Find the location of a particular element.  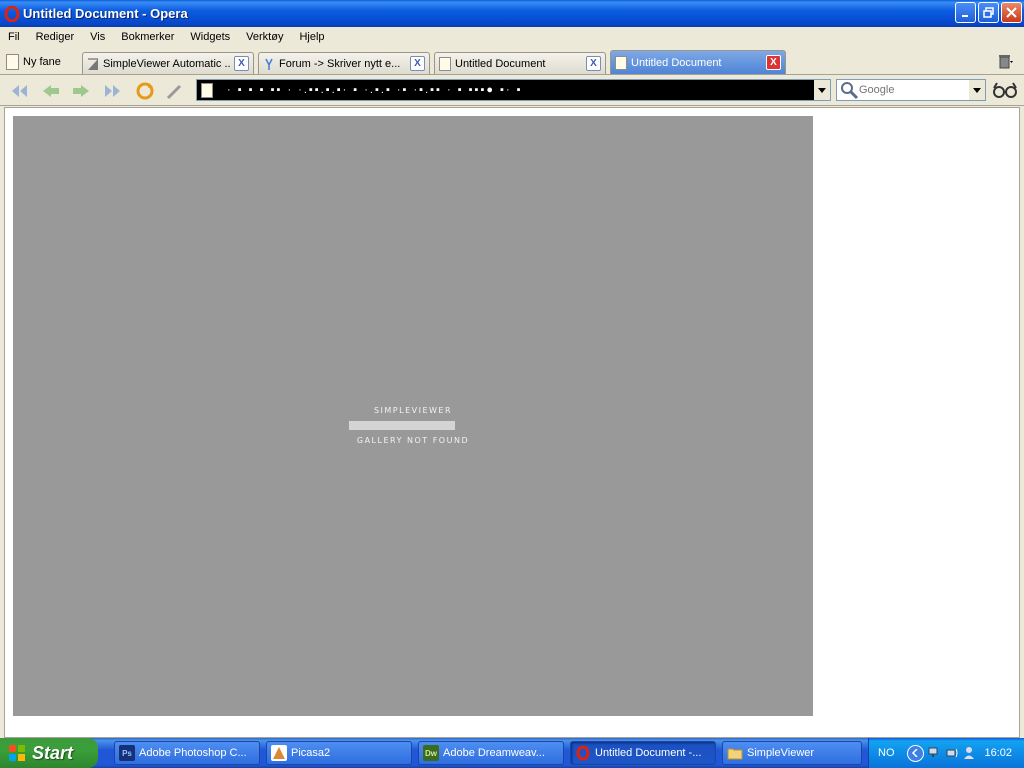

network-icon is located at coordinates (935, 753).